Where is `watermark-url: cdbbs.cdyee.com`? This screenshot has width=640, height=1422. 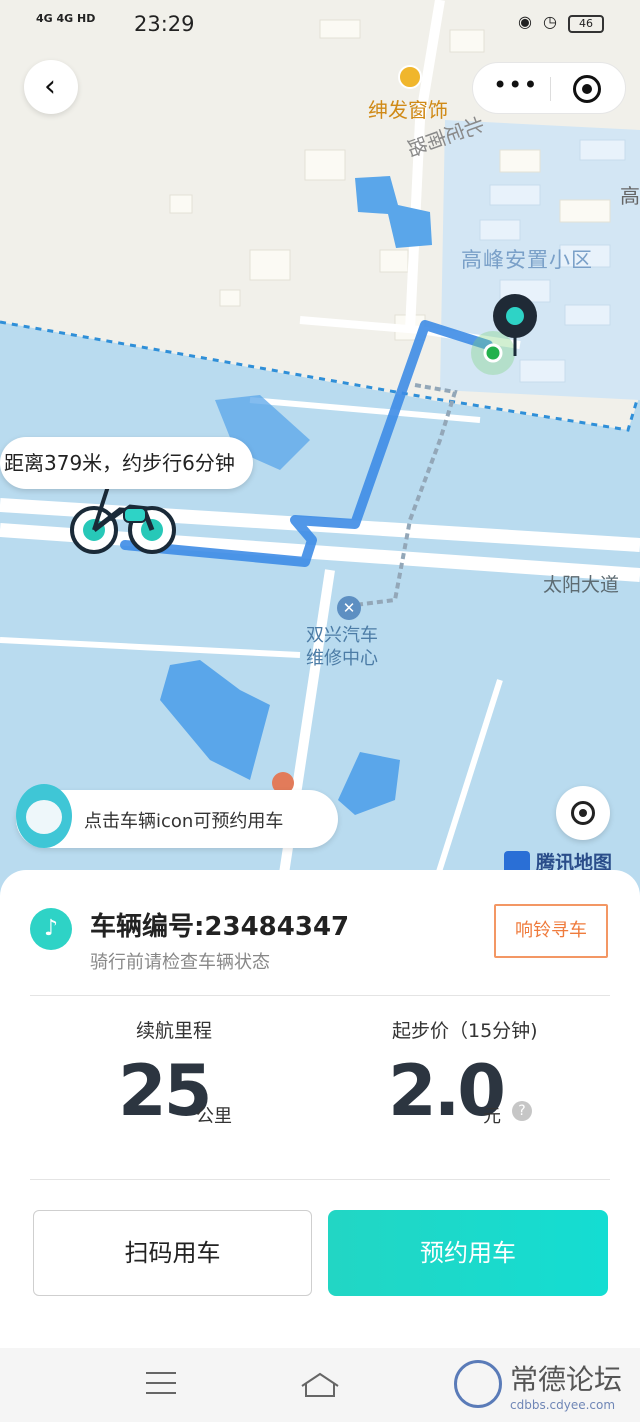
watermark-url: cdbbs.cdyee.com is located at coordinates (563, 1405).